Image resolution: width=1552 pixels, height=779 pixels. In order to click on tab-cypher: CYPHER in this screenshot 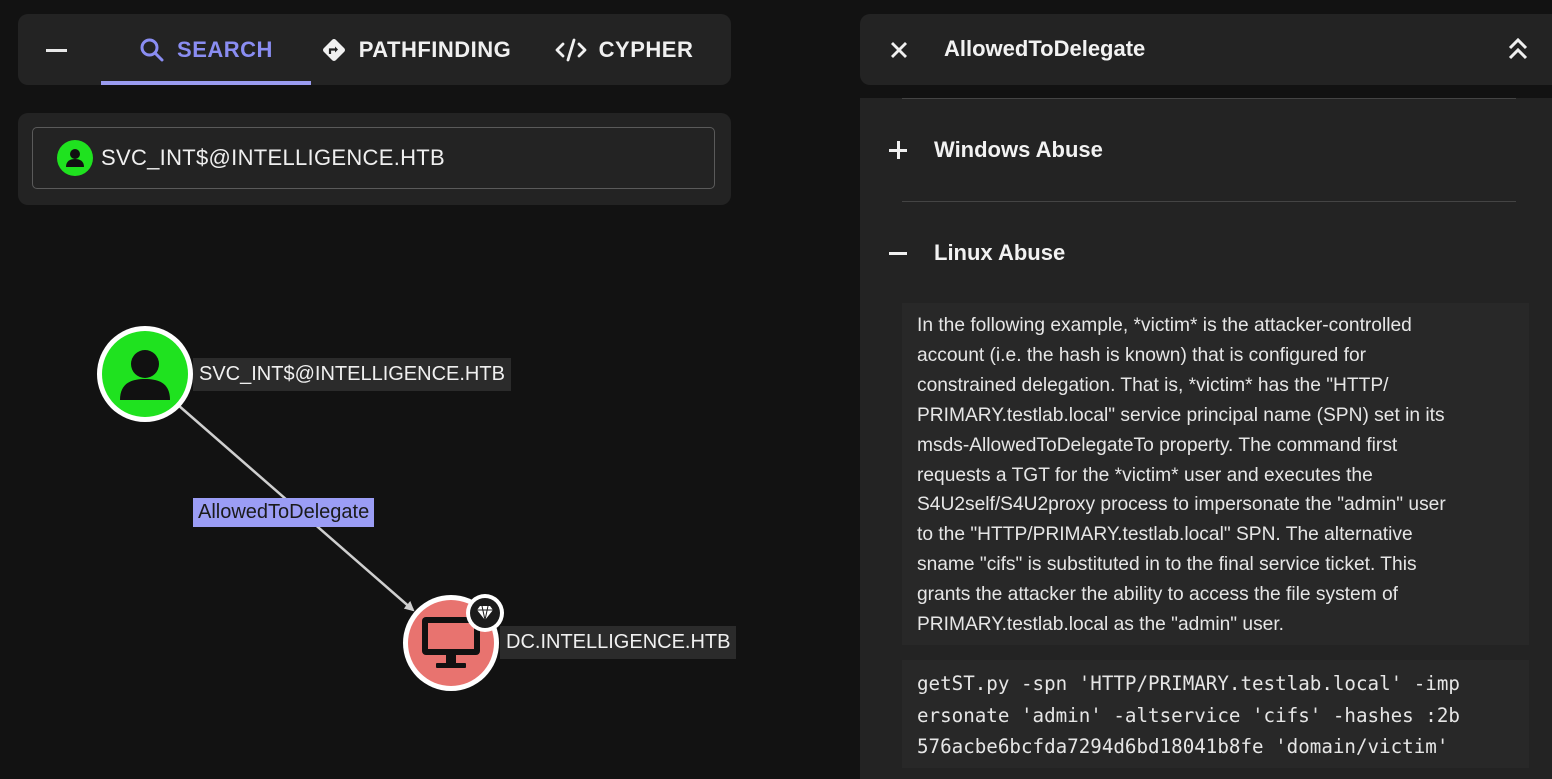, I will do `click(624, 49)`.